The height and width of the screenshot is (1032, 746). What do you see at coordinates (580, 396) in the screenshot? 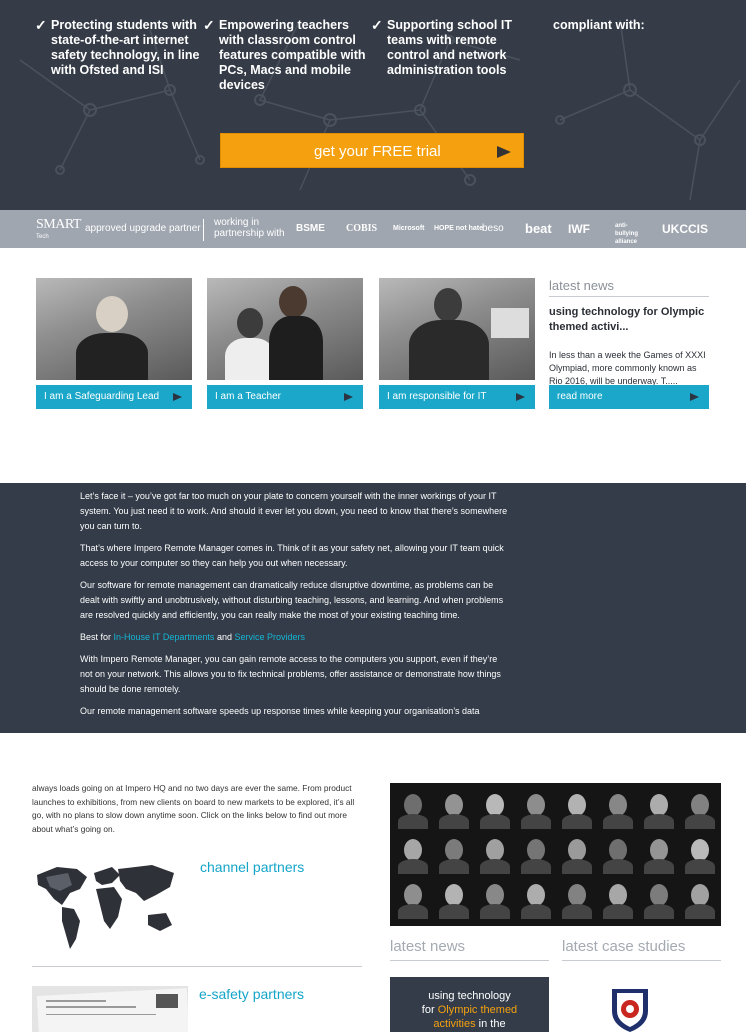
I see `read-more-label: read more` at bounding box center [580, 396].